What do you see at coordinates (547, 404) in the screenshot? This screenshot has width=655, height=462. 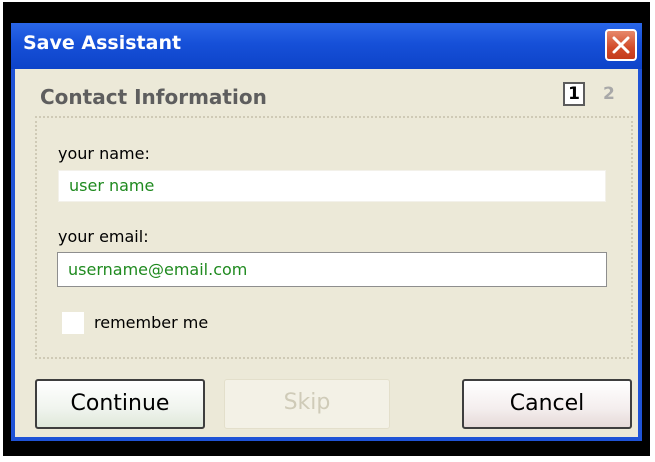 I see `cancel-button: Cancel` at bounding box center [547, 404].